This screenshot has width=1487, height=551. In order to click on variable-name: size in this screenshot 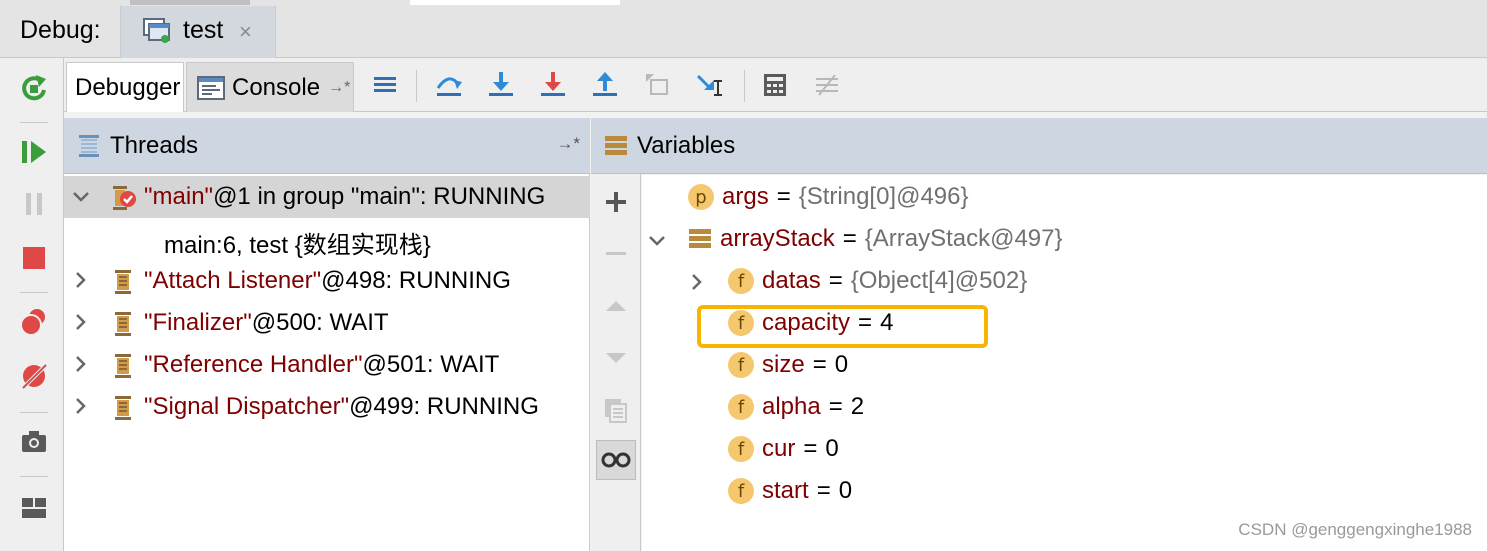, I will do `click(783, 364)`.